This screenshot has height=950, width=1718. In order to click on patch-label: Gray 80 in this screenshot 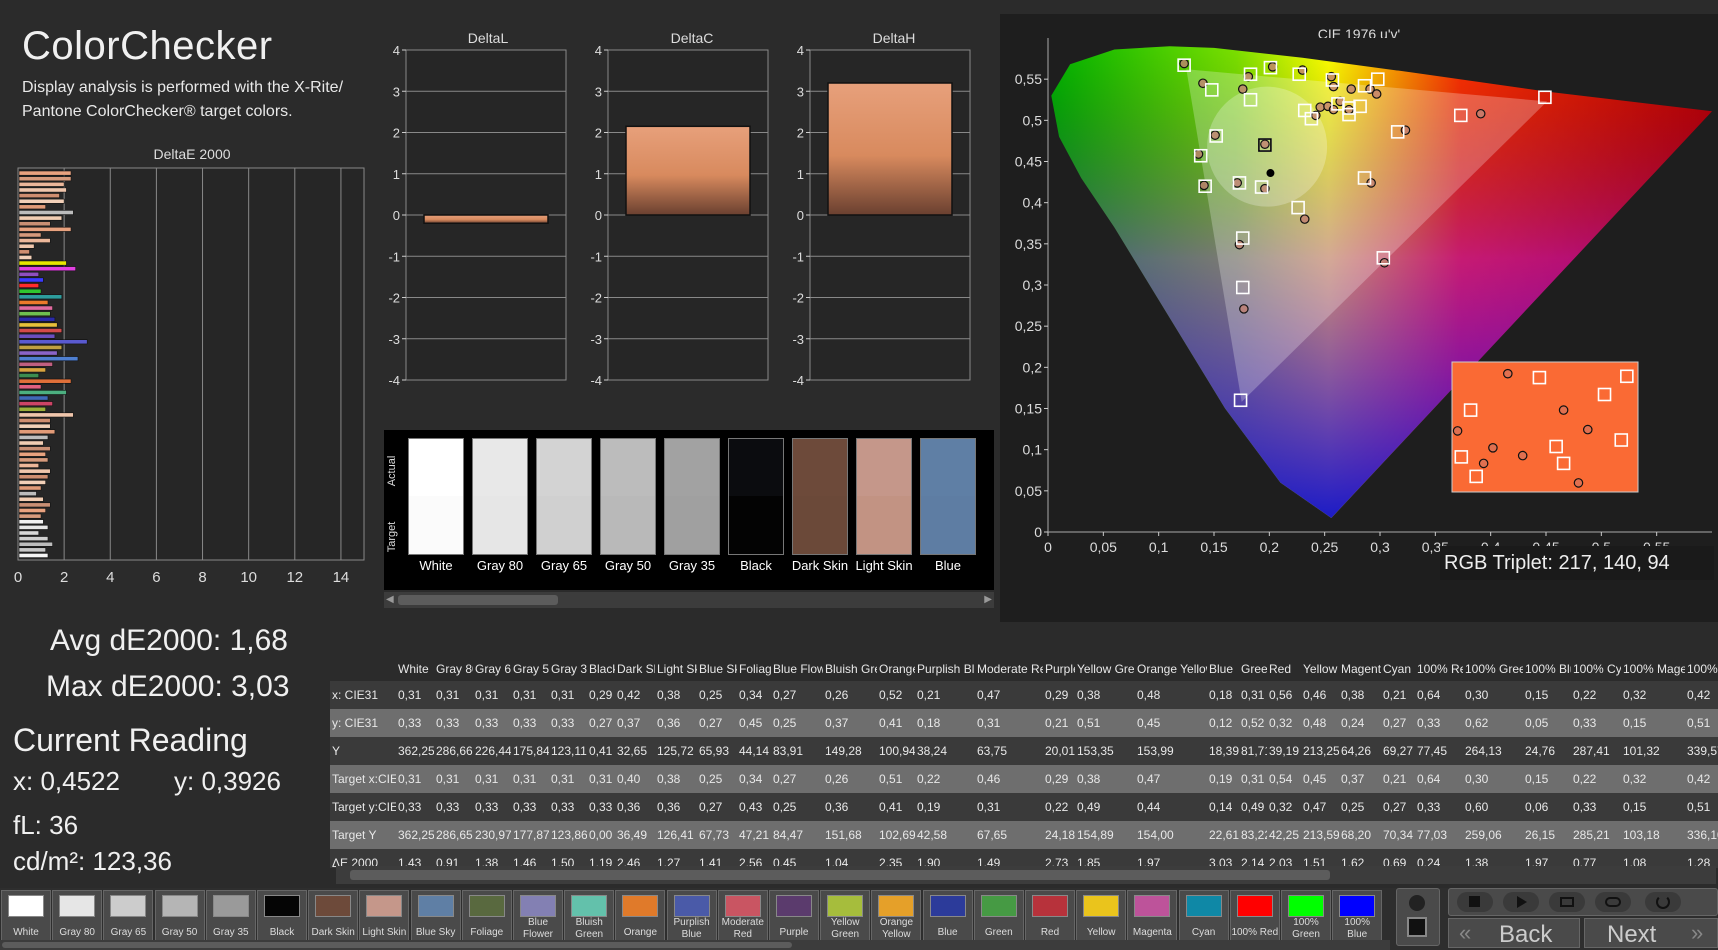, I will do `click(77, 932)`.